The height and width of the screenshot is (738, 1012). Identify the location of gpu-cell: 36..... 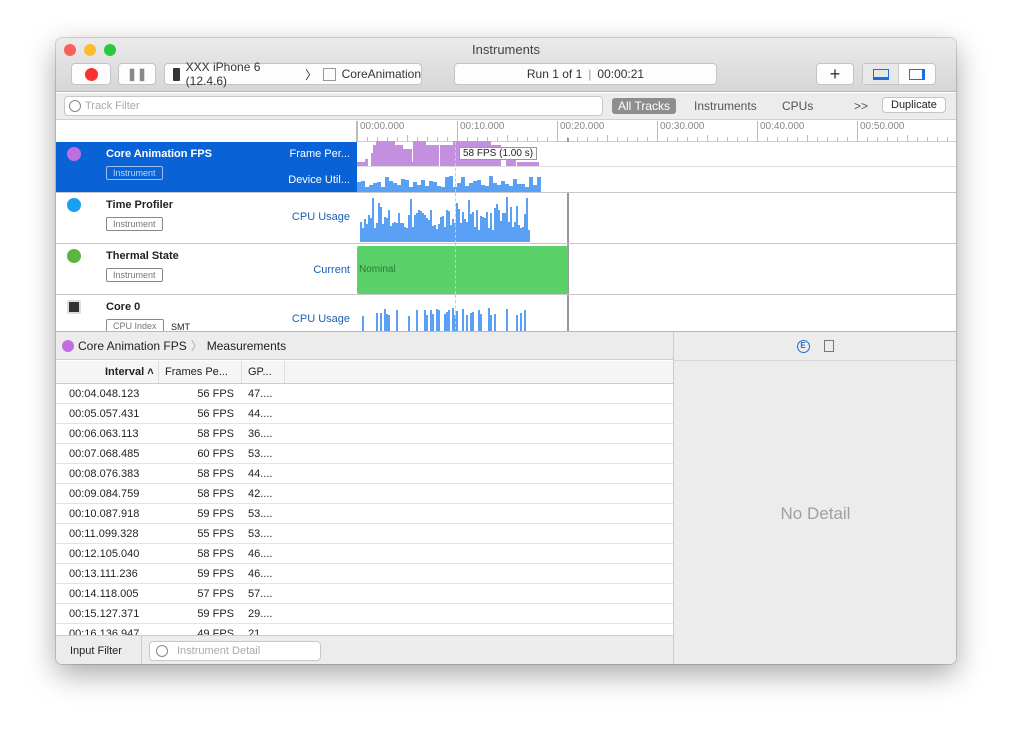
(260, 434).